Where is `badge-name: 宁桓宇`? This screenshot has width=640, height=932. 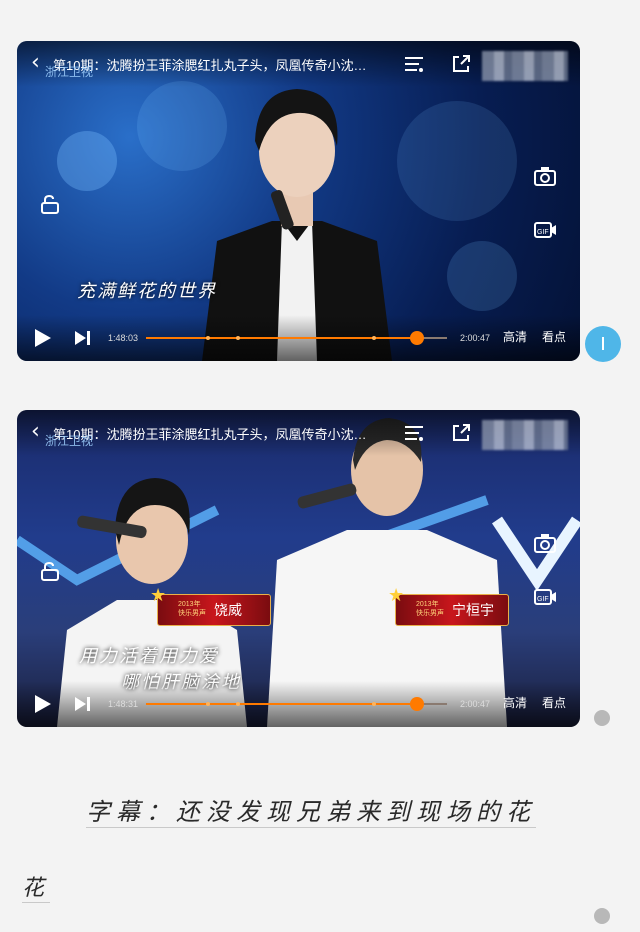
badge-name: 宁桓宇 is located at coordinates (473, 611).